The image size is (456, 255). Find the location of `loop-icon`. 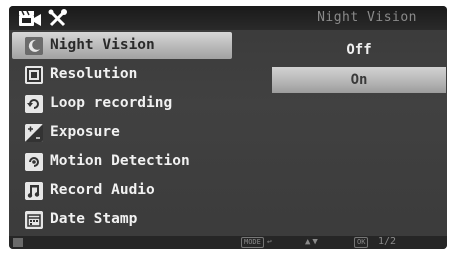

loop-icon is located at coordinates (34, 104).